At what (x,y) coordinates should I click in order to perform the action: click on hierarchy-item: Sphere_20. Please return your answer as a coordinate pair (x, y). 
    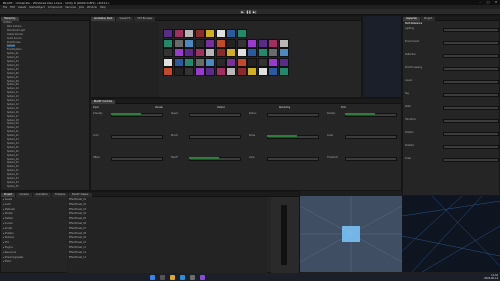
    Looking at the image, I should click on (13, 128).